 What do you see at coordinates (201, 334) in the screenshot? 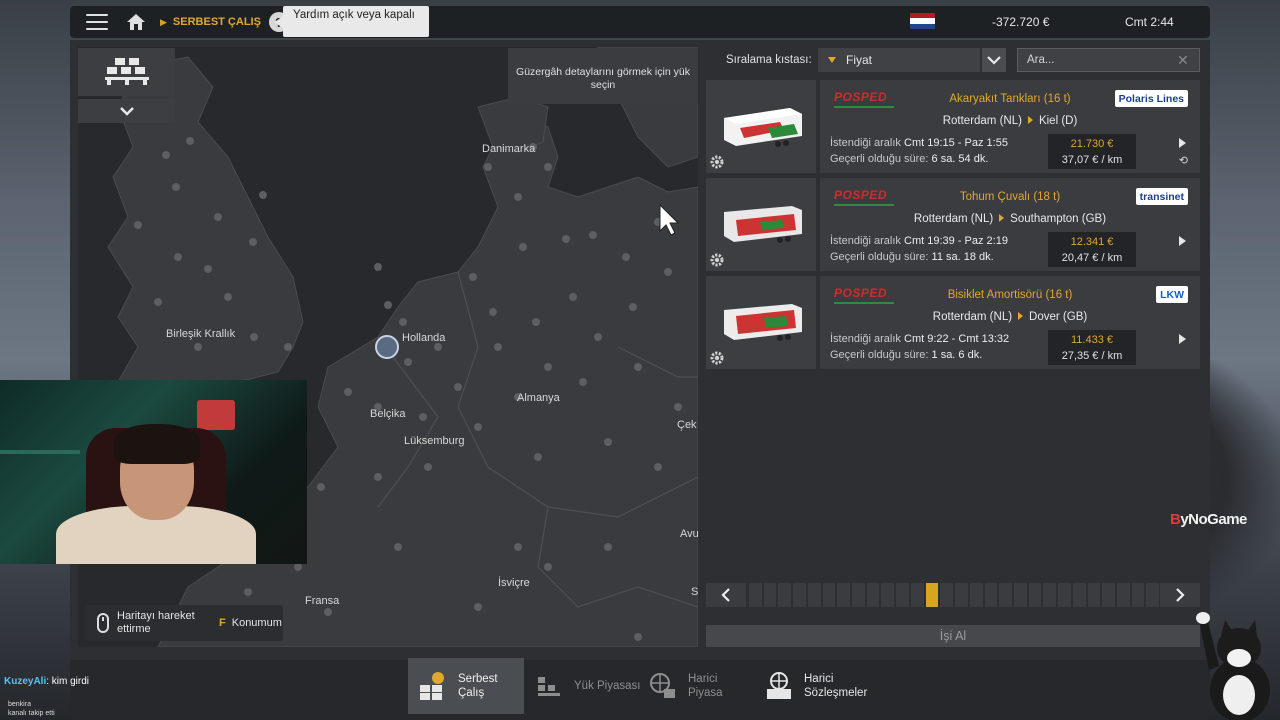
I see `map-label-uk: Birleşik Krallık` at bounding box center [201, 334].